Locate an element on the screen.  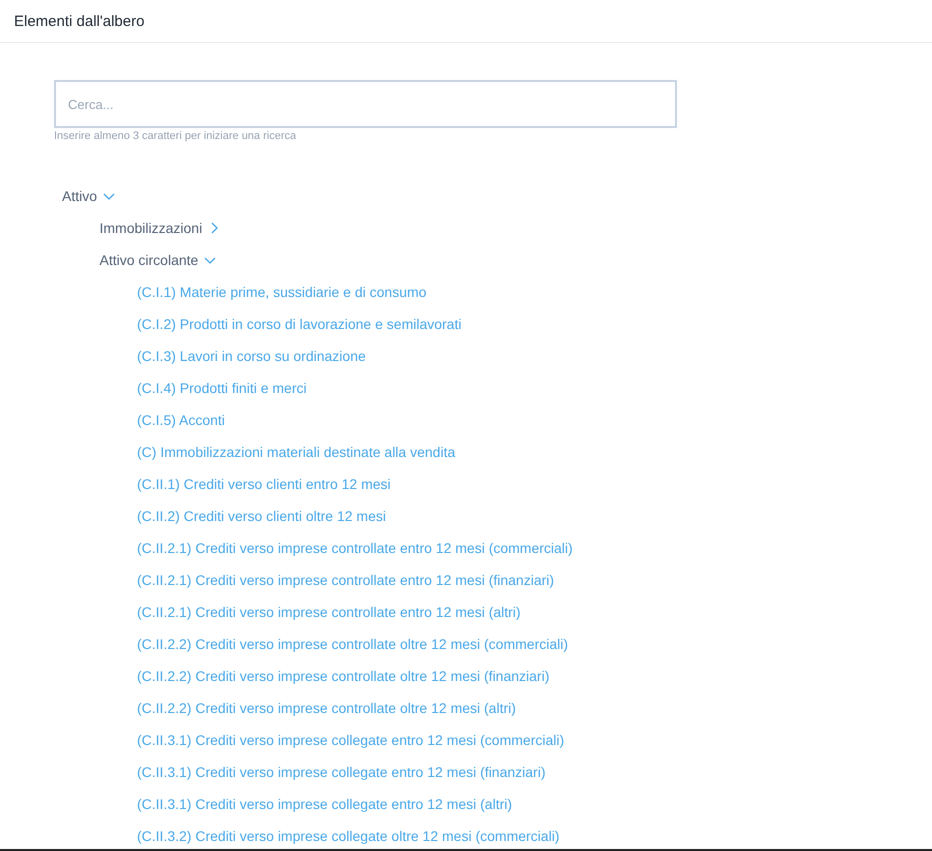
tree-link: (C.II.3.1) Crediti verso imprese collegate entro 12 mesi (commerciali) is located at coordinates (350, 740).